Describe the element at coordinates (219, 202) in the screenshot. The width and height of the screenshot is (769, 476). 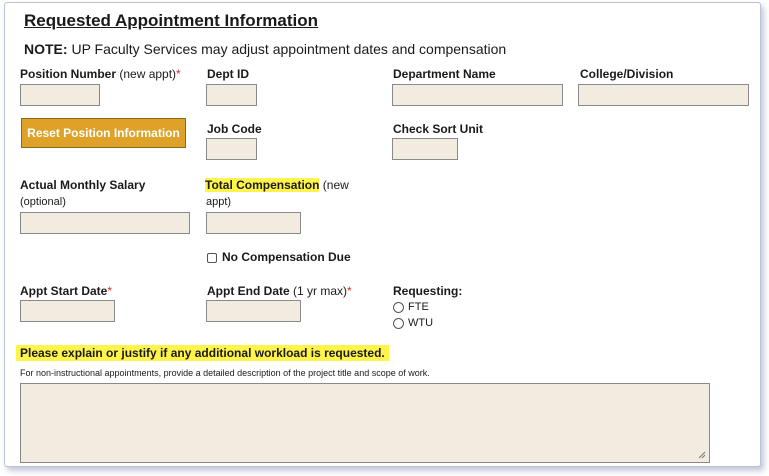
I see `total-compensation-hint: appt)` at that location.